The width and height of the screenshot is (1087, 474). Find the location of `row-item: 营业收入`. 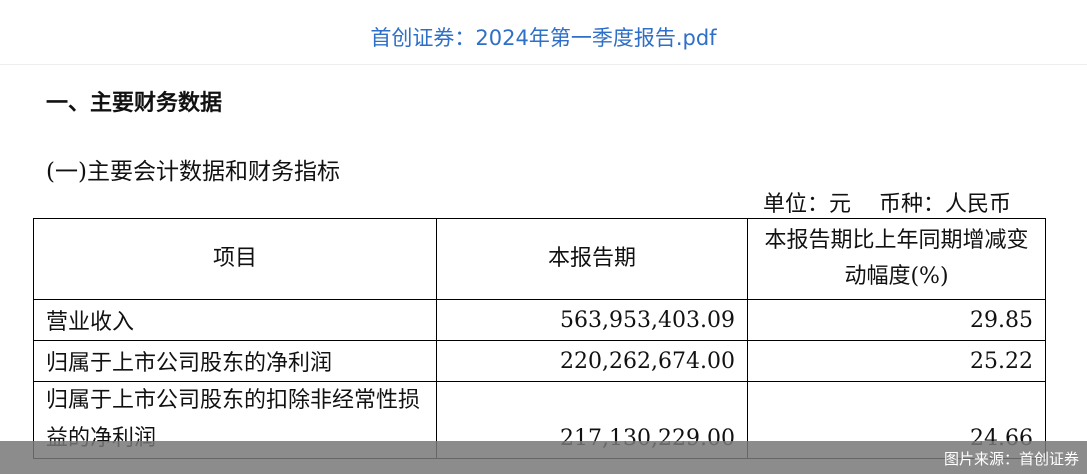

row-item: 营业收入 is located at coordinates (235, 320).